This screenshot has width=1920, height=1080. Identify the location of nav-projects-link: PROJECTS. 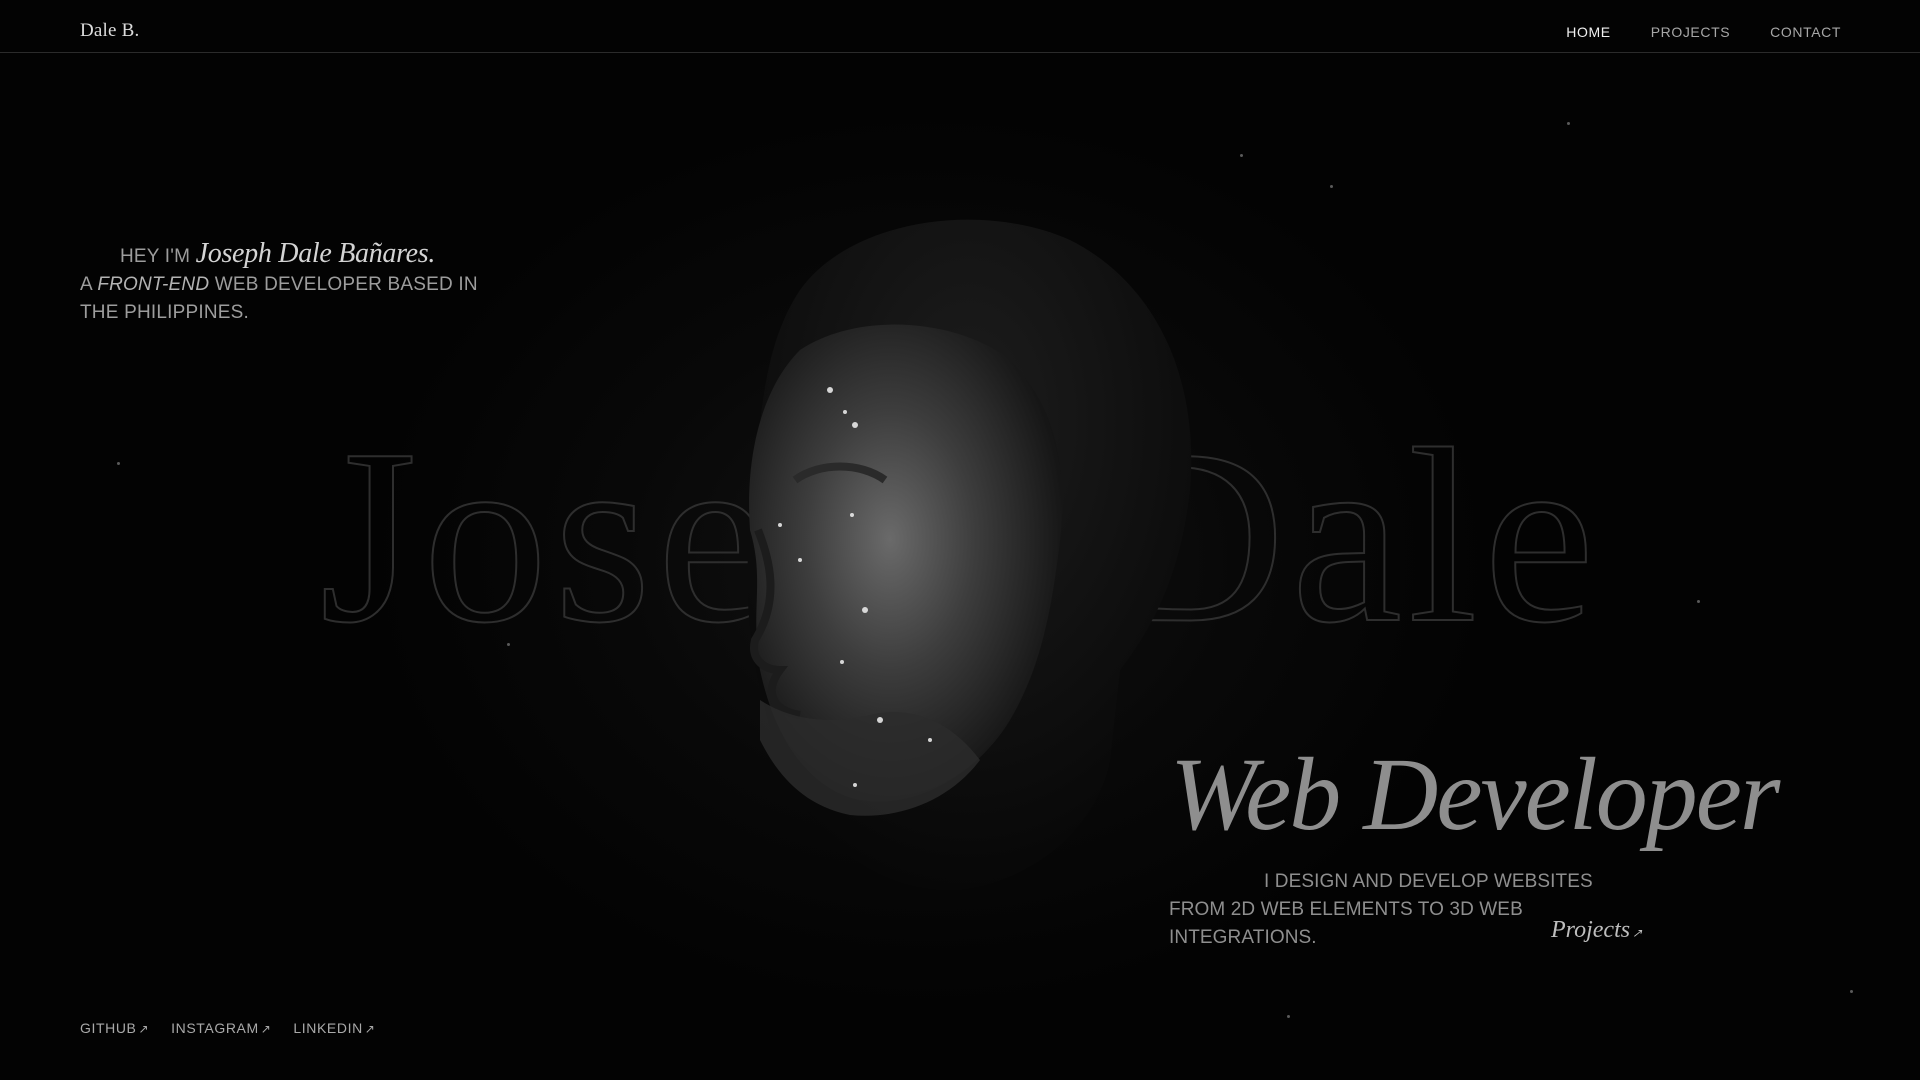
(1690, 32).